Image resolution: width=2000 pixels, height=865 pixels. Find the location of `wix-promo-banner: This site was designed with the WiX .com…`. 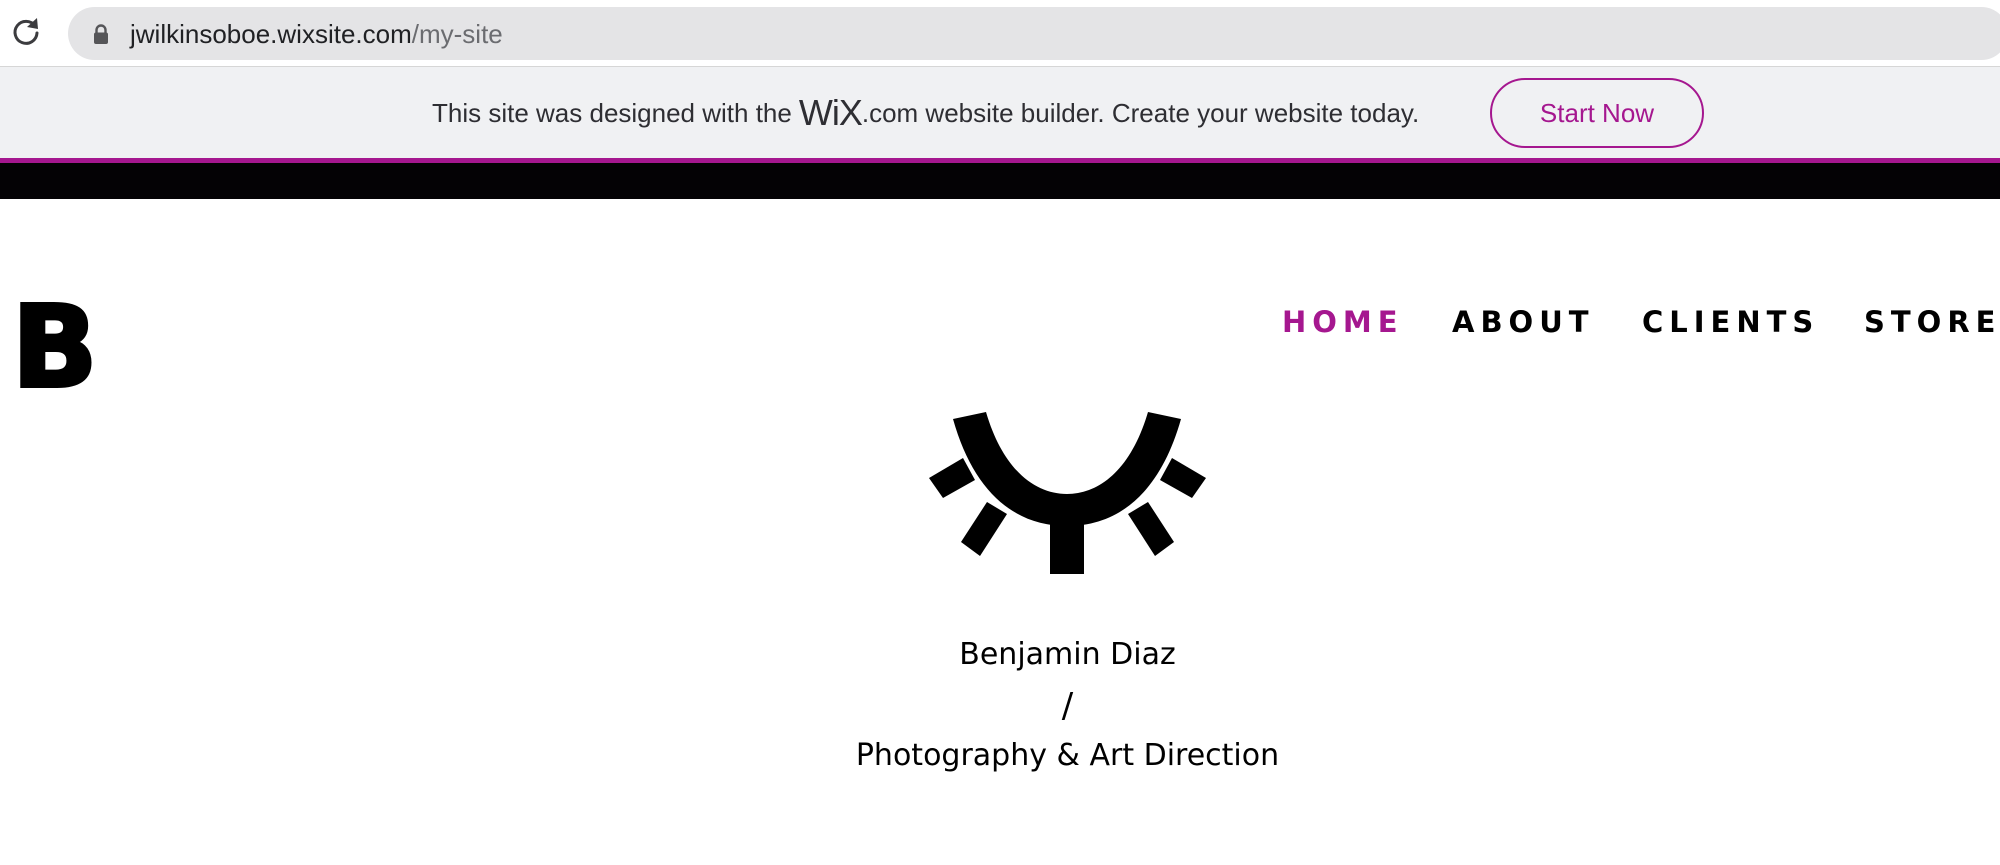

wix-promo-banner: This site was designed with the WiX .com… is located at coordinates (1000, 113).